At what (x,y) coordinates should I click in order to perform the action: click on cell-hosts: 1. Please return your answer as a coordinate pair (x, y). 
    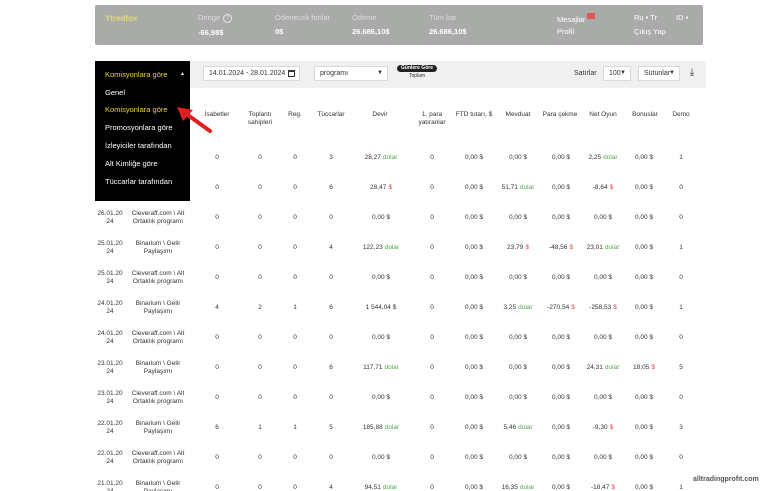
    Looking at the image, I should click on (260, 427).